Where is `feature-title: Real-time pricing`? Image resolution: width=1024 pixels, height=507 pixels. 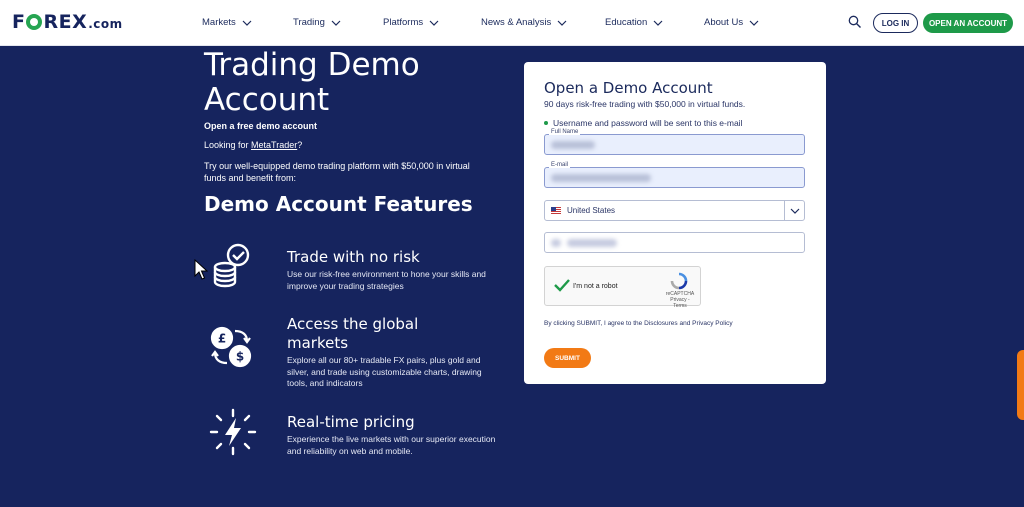 feature-title: Real-time pricing is located at coordinates (351, 422).